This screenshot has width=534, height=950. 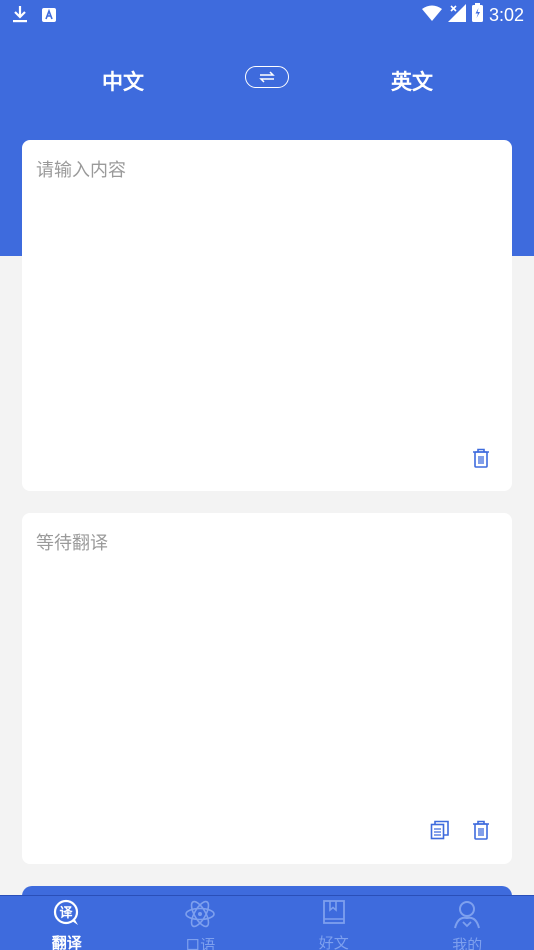 What do you see at coordinates (20, 16) in the screenshot?
I see `download-icon` at bounding box center [20, 16].